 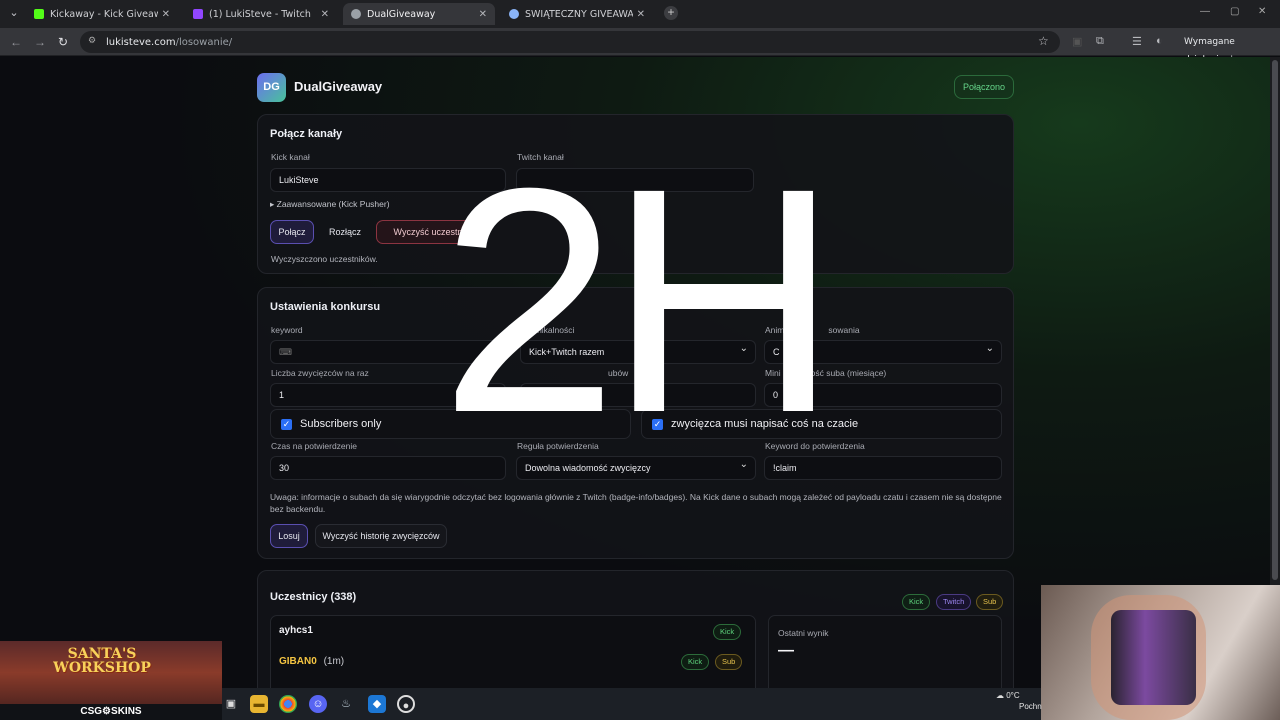 I want to click on disconnect-button: Rozłącz, so click(x=345, y=232).